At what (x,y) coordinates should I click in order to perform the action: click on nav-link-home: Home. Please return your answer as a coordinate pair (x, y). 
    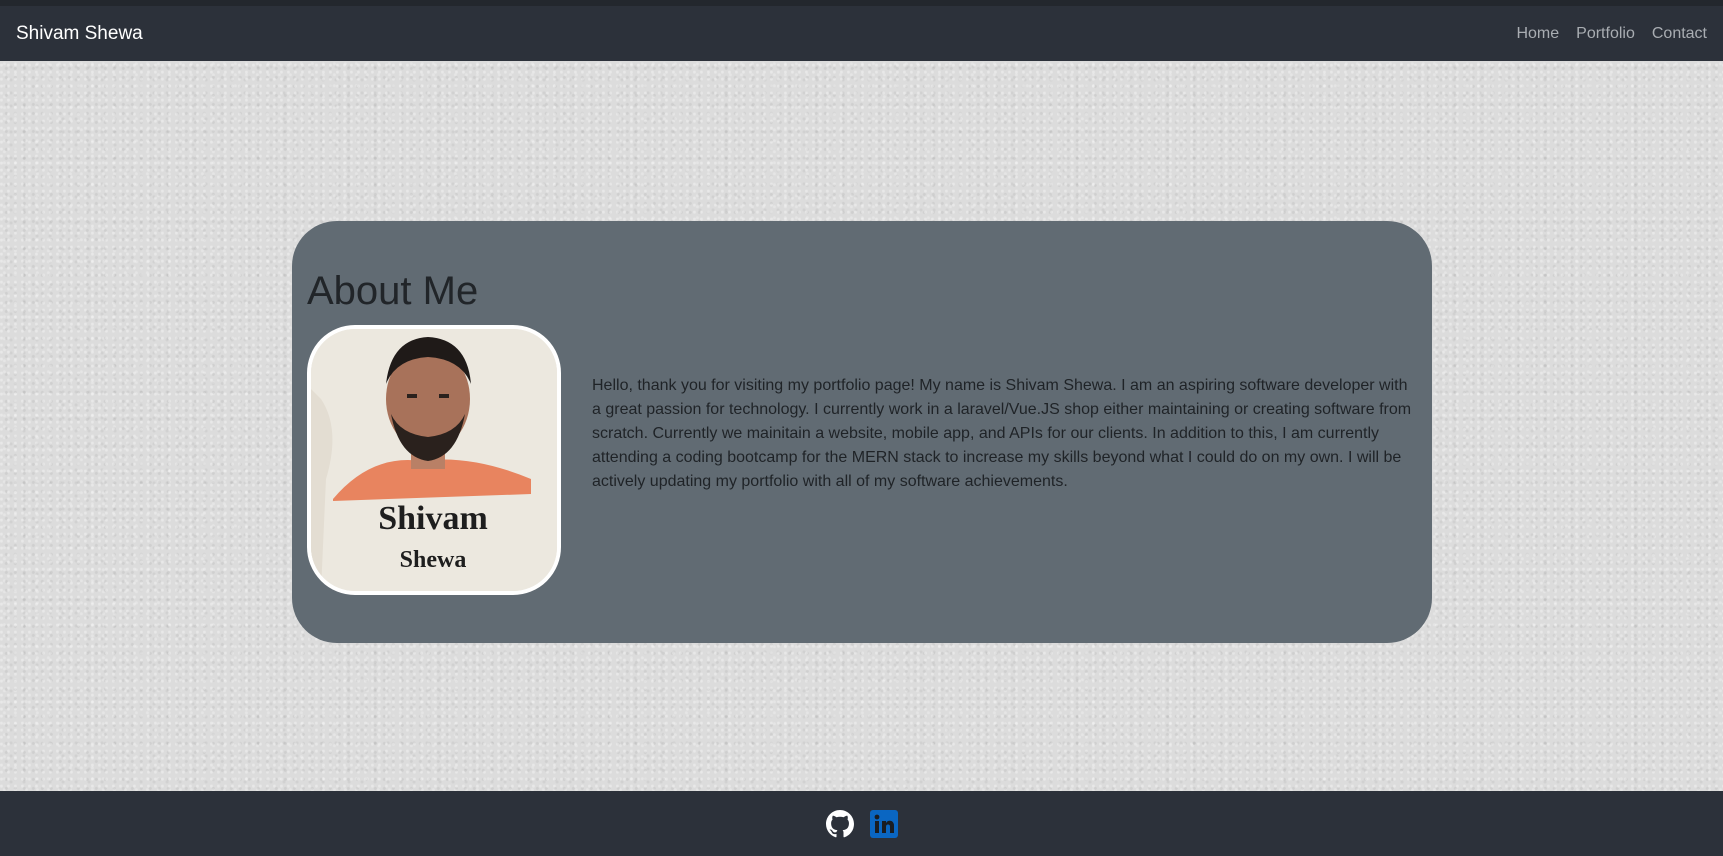
    Looking at the image, I should click on (1537, 34).